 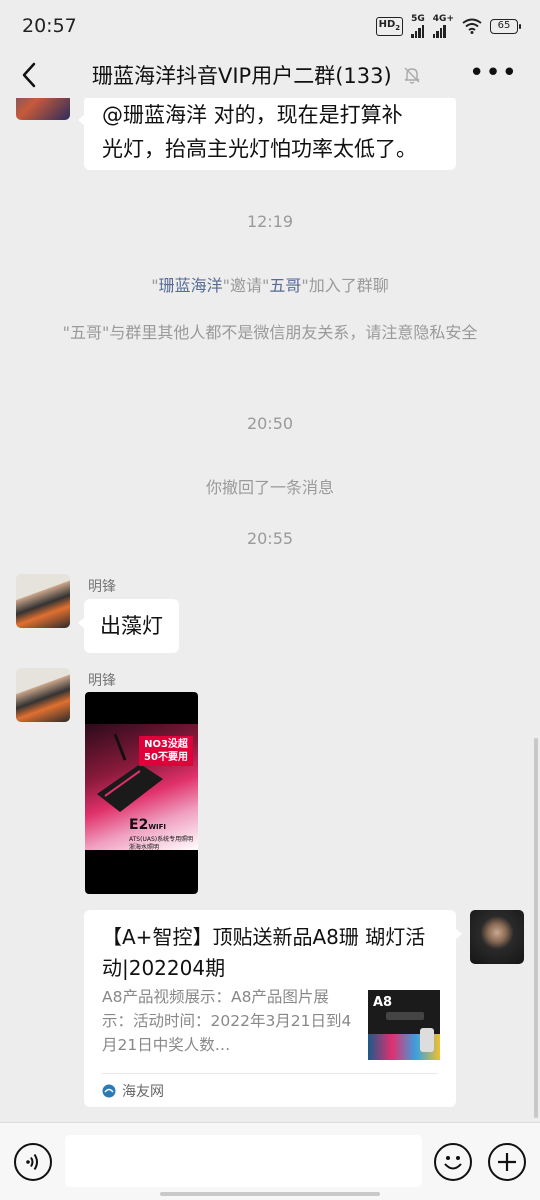 I want to click on signal-4g-icon: 4G+, so click(x=443, y=26).